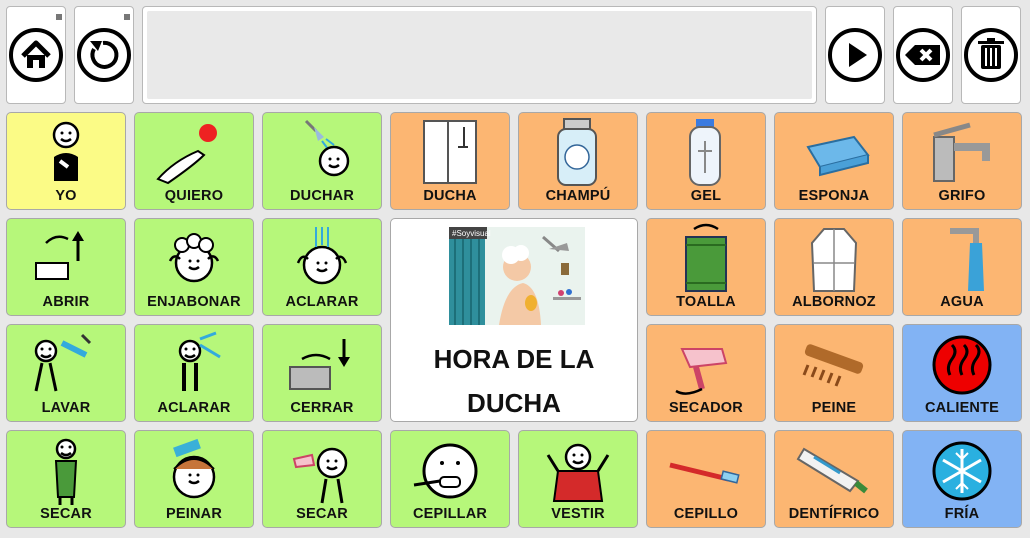  I want to click on symbol-label: PEINAR, so click(194, 514).